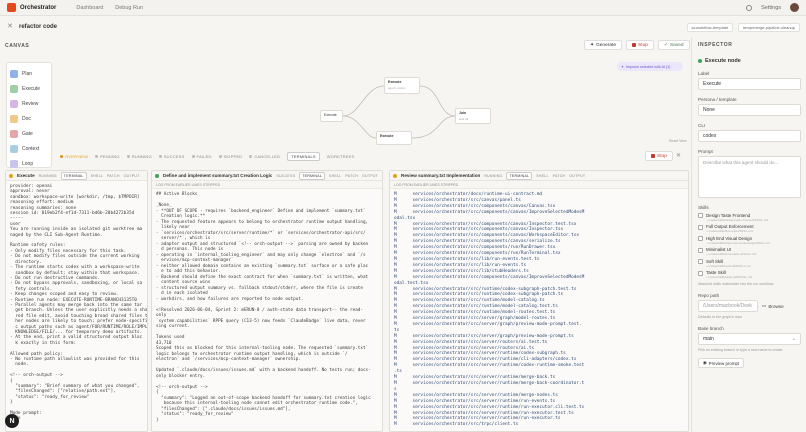 This screenshot has height=432, width=806. Describe the element at coordinates (749, 136) in the screenshot. I see `cli-select: codex` at that location.